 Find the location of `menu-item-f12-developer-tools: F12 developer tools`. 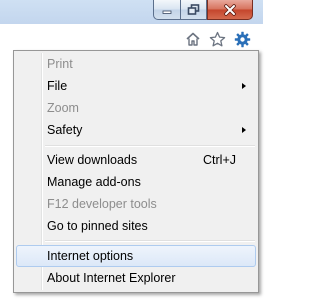

menu-item-f12-developer-tools: F12 developer tools is located at coordinates (136, 204).